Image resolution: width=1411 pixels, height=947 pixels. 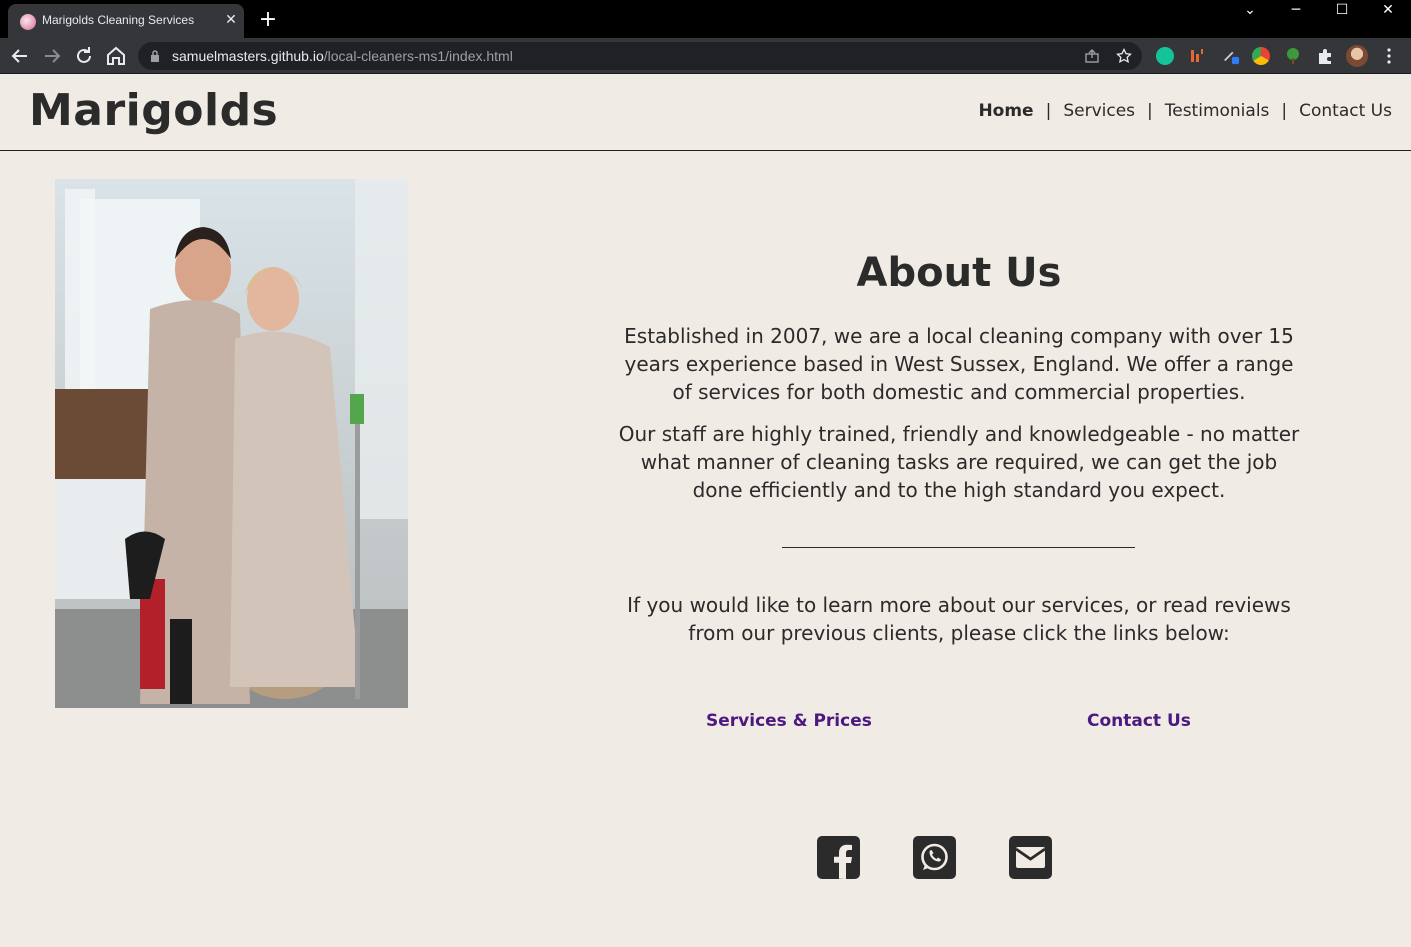 I want to click on url-path: /local-cleaners-ms1/index.html, so click(x=418, y=56).